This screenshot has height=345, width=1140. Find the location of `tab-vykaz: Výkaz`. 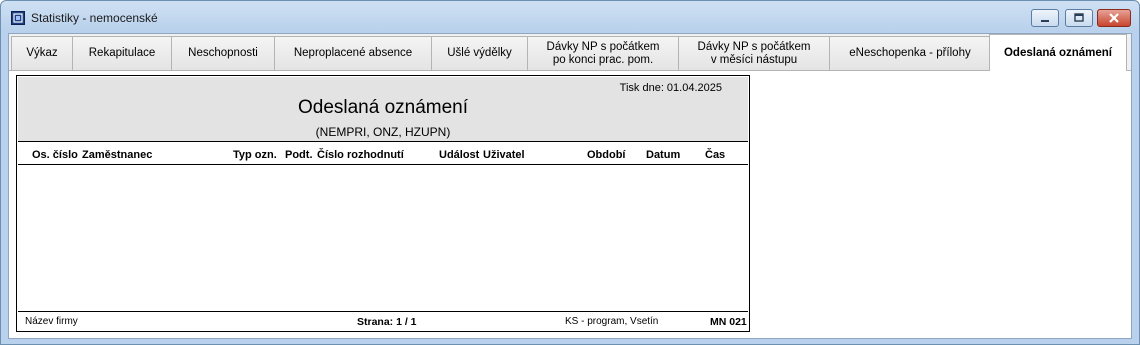

tab-vykaz: Výkaz is located at coordinates (42, 53).